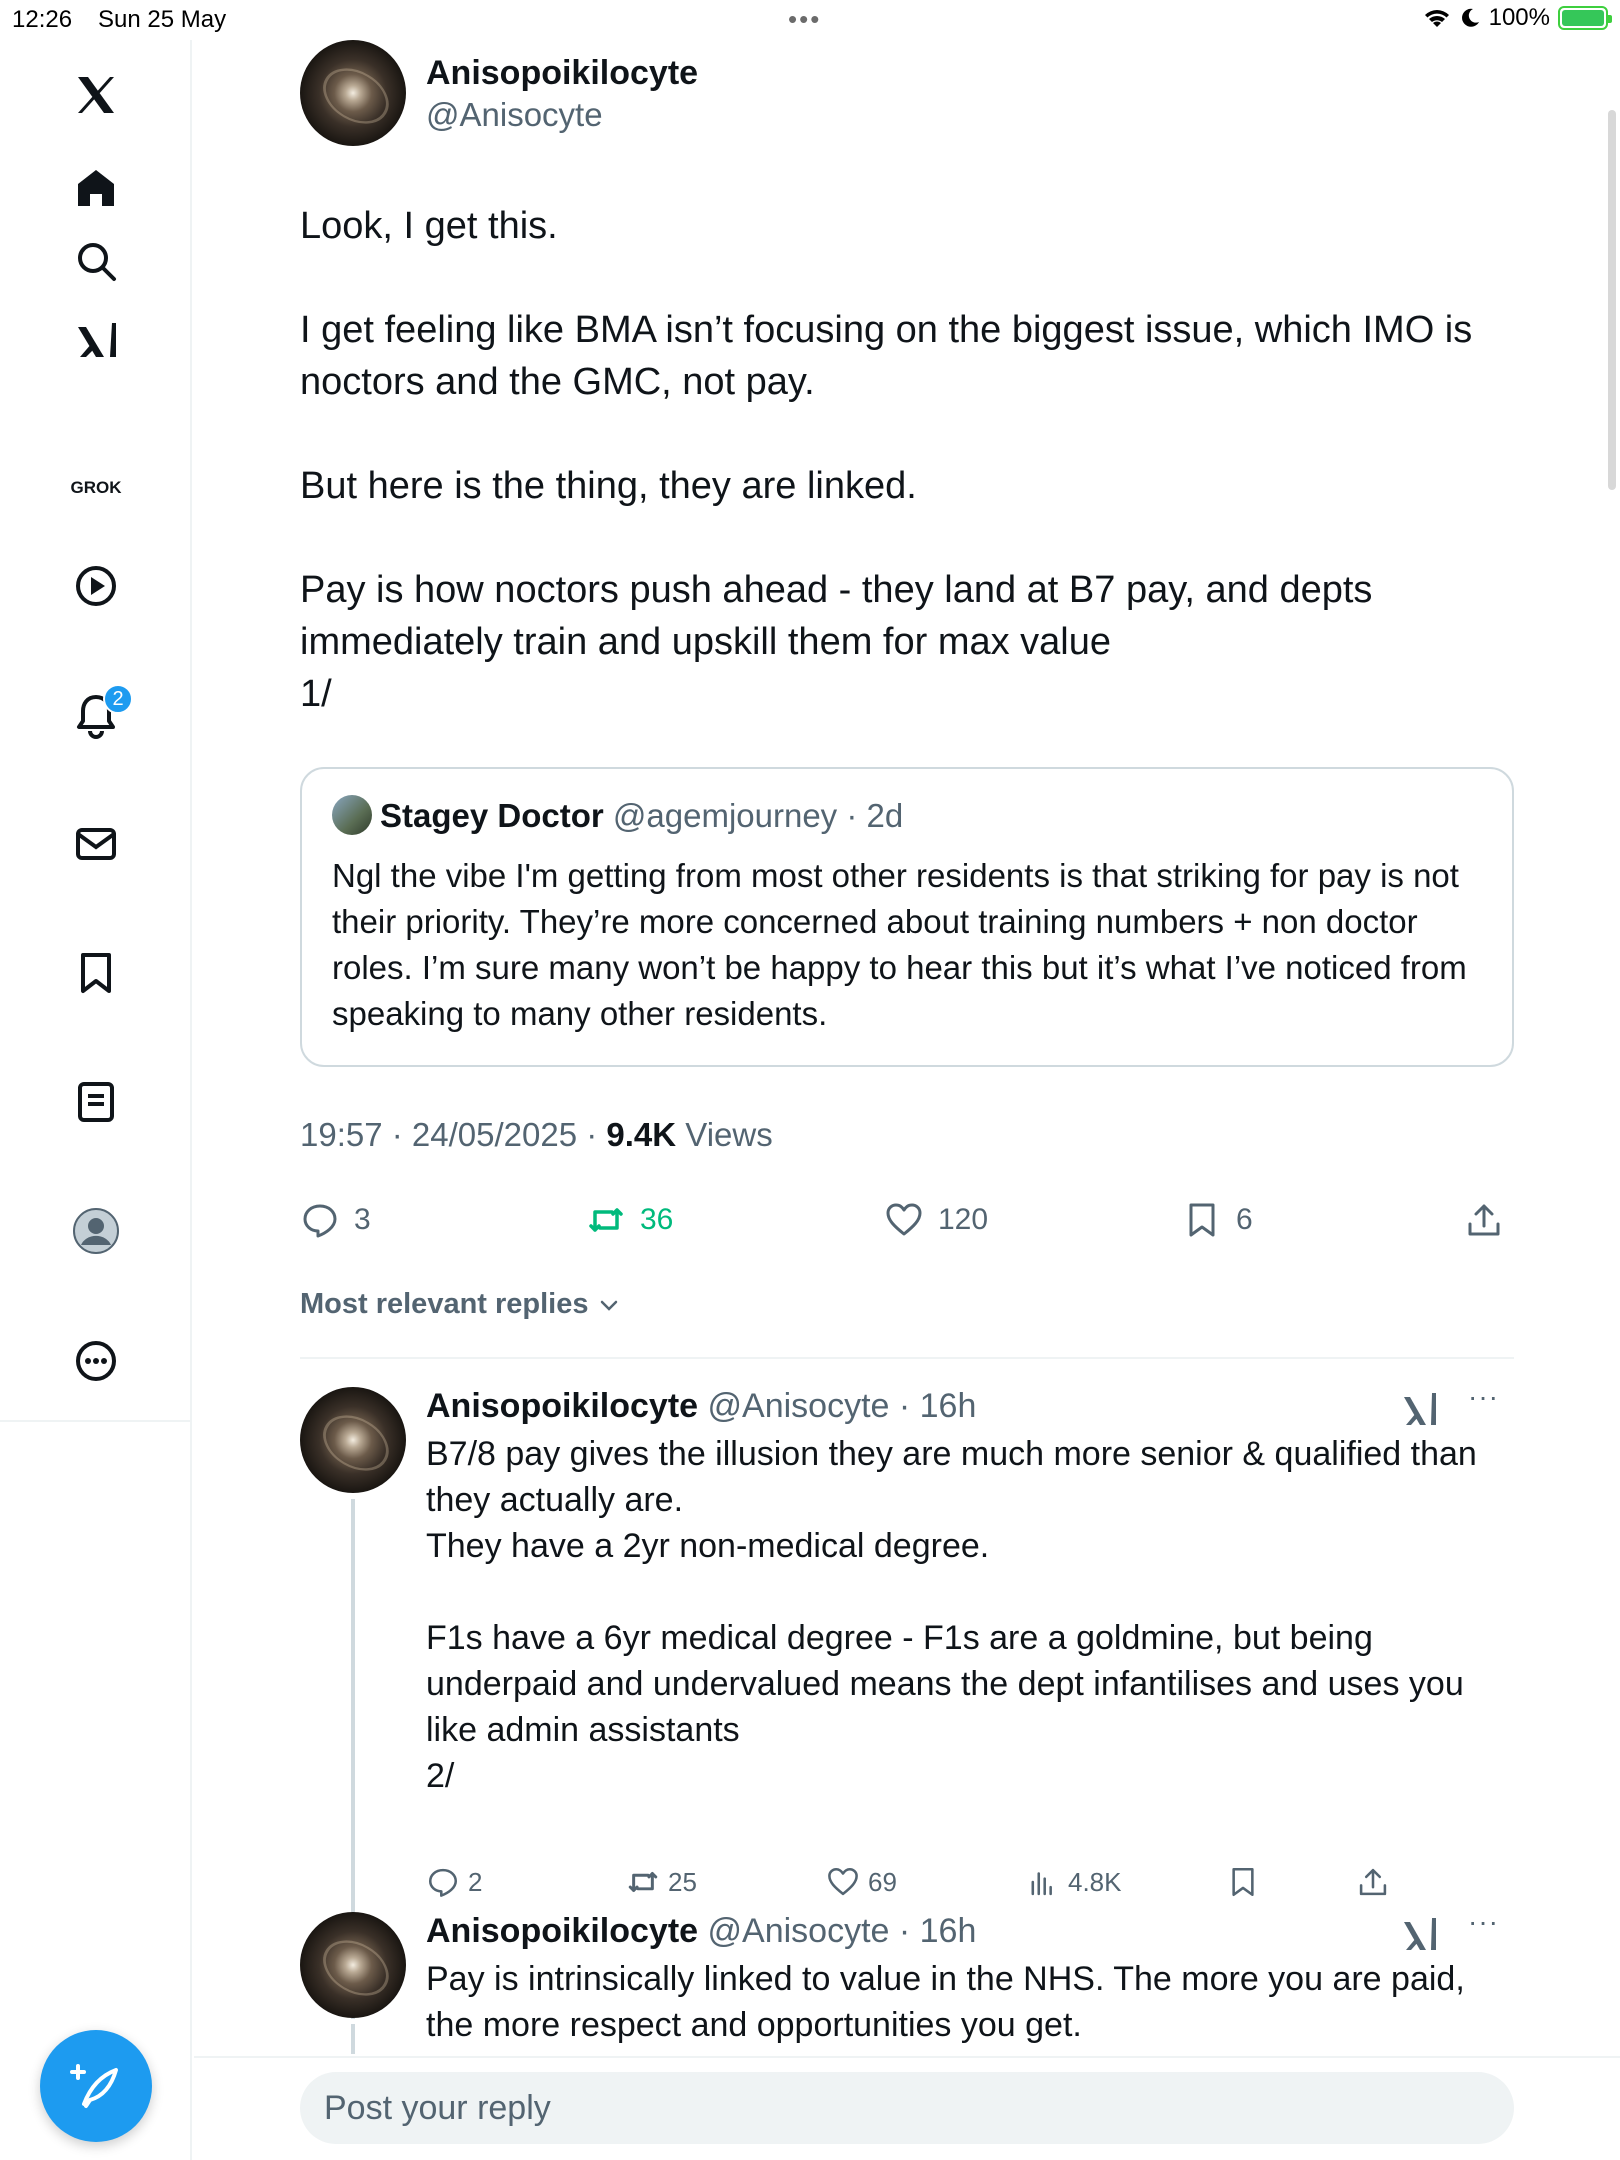  What do you see at coordinates (1041, 1884) in the screenshot?
I see `analytics-icon` at bounding box center [1041, 1884].